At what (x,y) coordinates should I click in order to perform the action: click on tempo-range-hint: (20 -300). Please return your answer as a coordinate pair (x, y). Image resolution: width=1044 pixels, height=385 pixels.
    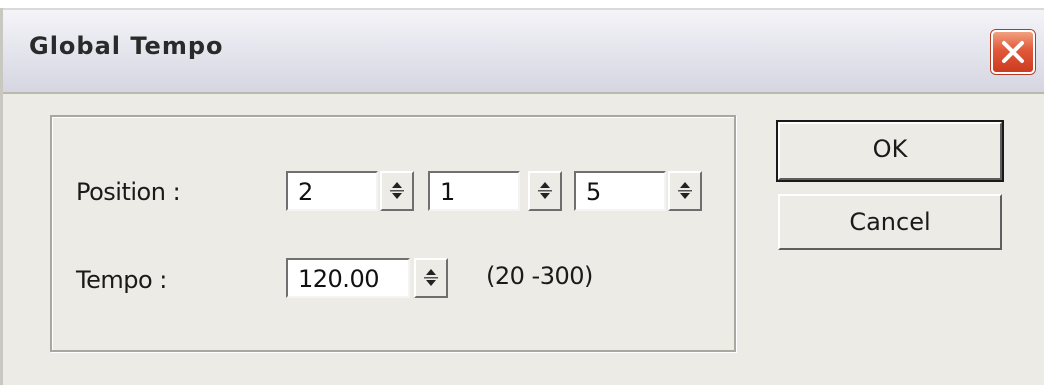
    Looking at the image, I should click on (539, 276).